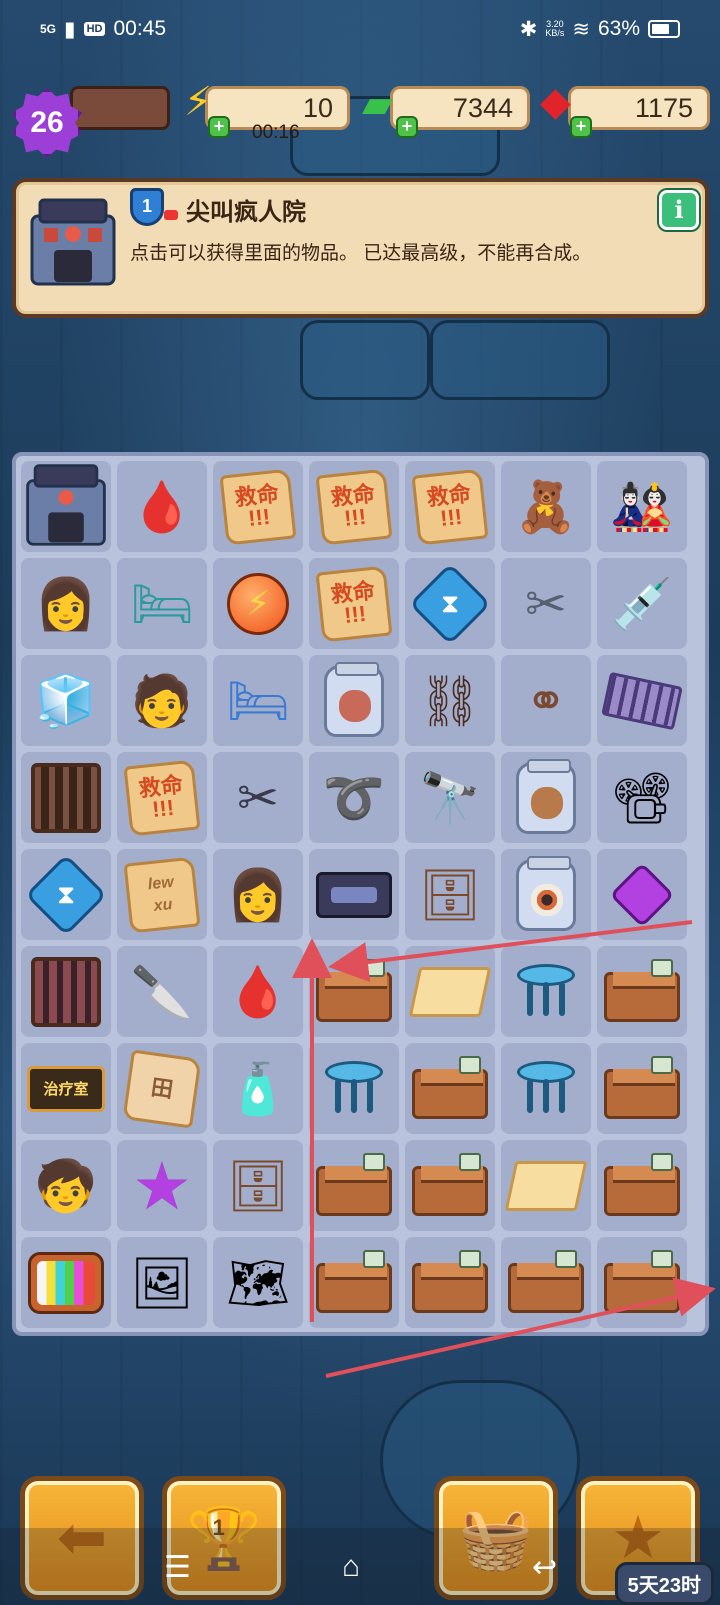 This screenshot has height=1605, width=720. Describe the element at coordinates (351, 1567) in the screenshot. I see `home-icon: ⌂` at that location.